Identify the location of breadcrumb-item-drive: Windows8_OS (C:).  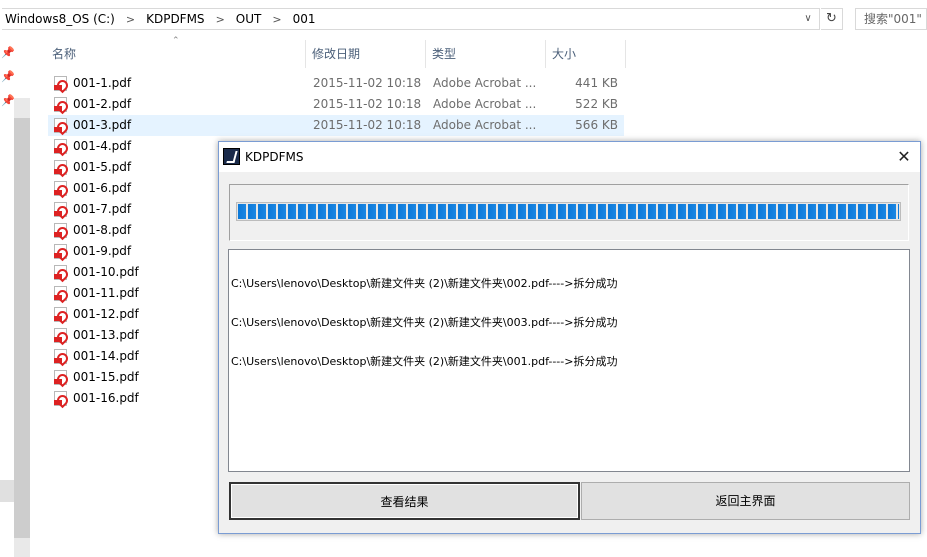
(60, 19).